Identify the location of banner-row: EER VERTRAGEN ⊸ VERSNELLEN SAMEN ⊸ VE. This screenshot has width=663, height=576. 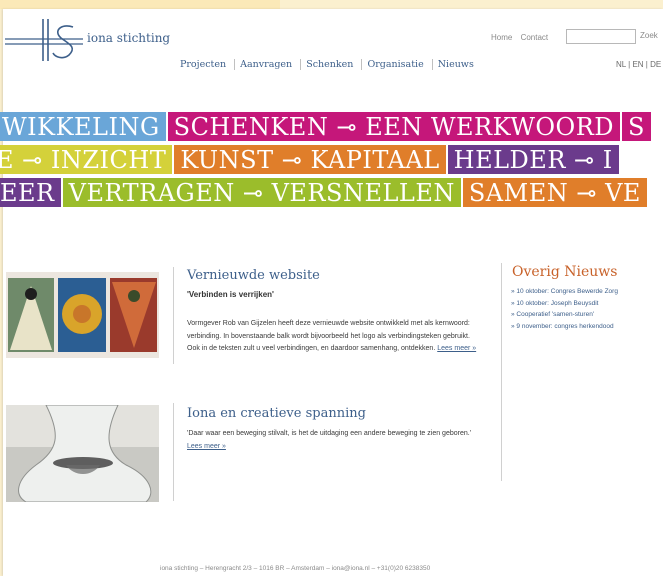
(324, 192).